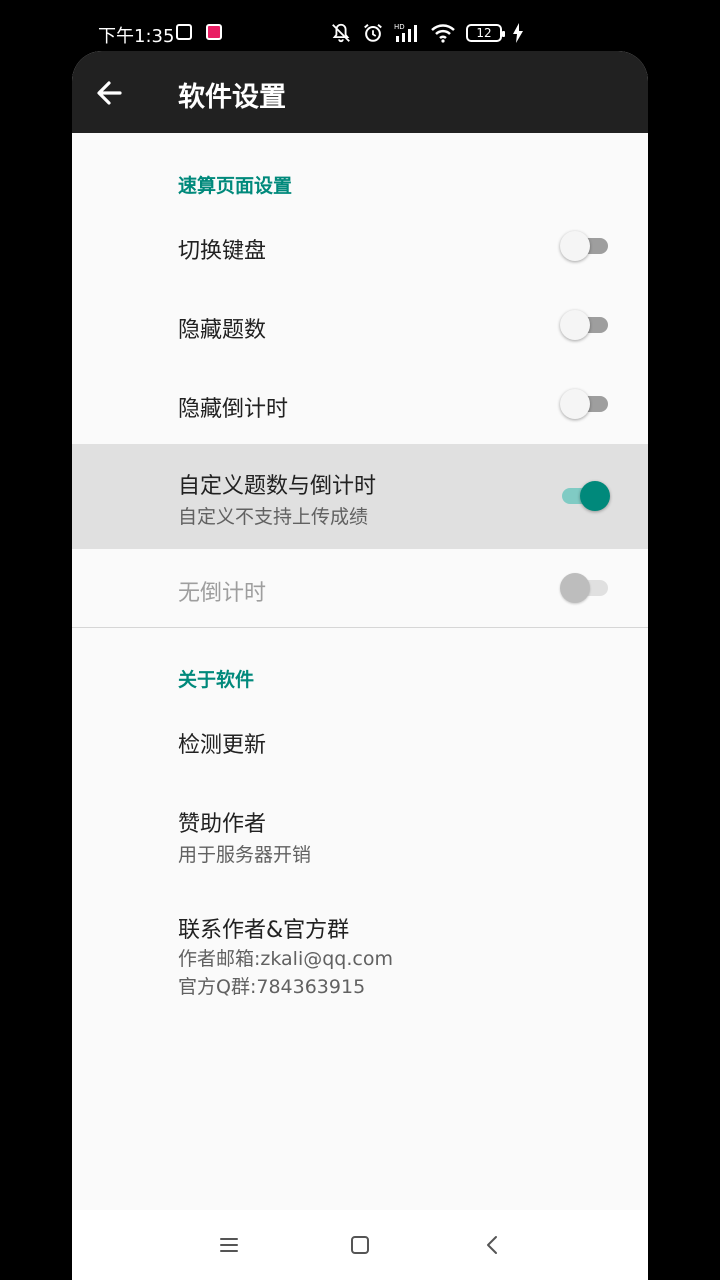 The image size is (720, 1280). I want to click on signal-icon: HD, so click(405, 32).